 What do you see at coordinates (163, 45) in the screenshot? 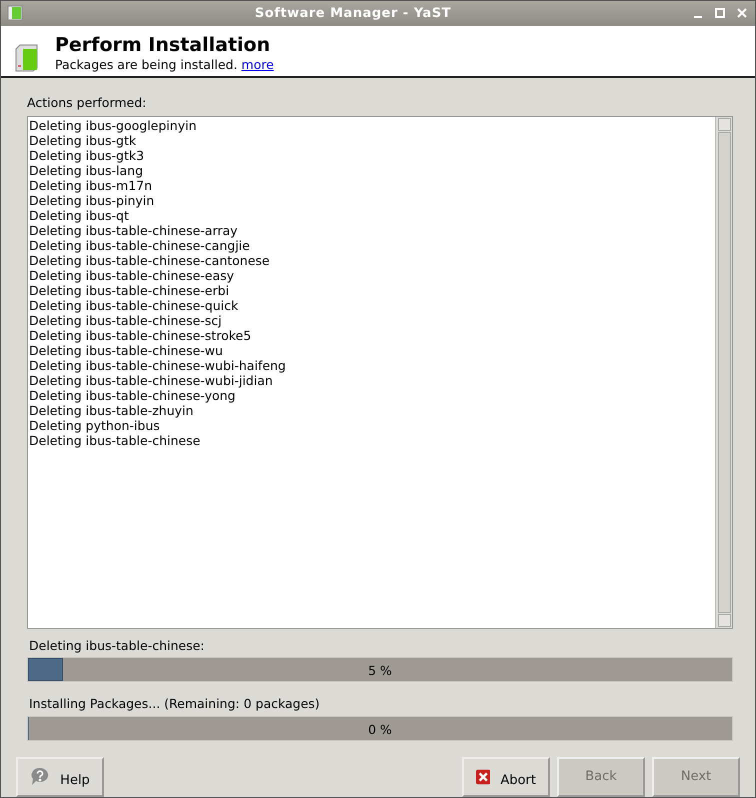
I see `page-title: Perform Installation` at bounding box center [163, 45].